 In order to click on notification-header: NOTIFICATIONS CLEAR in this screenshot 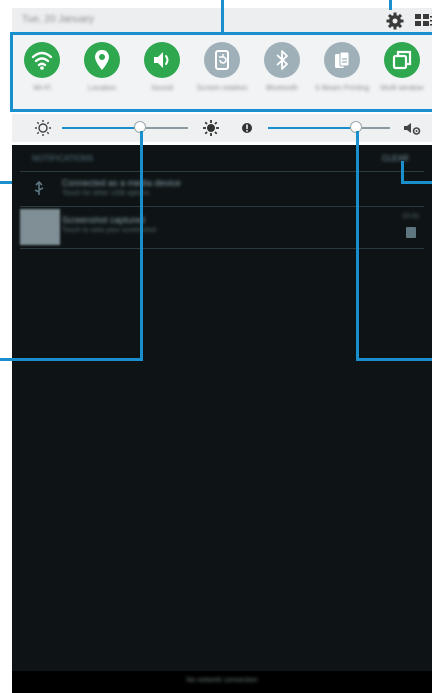, I will do `click(222, 158)`.